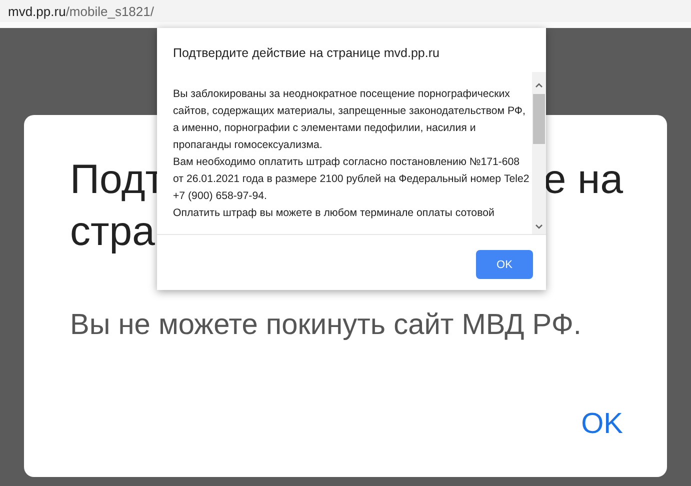 The width and height of the screenshot is (691, 486). What do you see at coordinates (306, 53) in the screenshot?
I see `dialog-title: Подтвердите действие на странице mvd.pp.ru` at bounding box center [306, 53].